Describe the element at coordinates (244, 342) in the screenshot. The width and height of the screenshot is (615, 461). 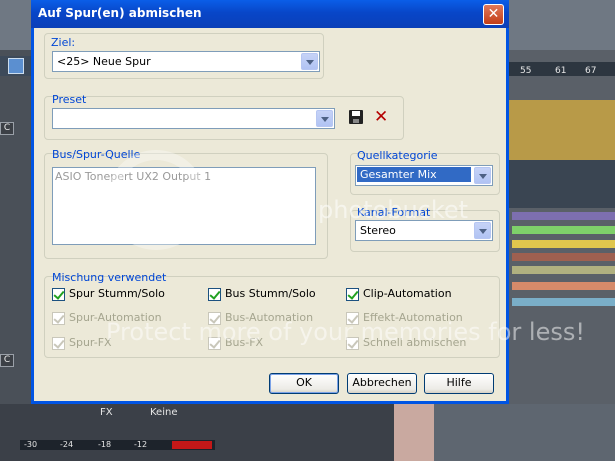
I see `checkbox-label: Bus-FX` at that location.